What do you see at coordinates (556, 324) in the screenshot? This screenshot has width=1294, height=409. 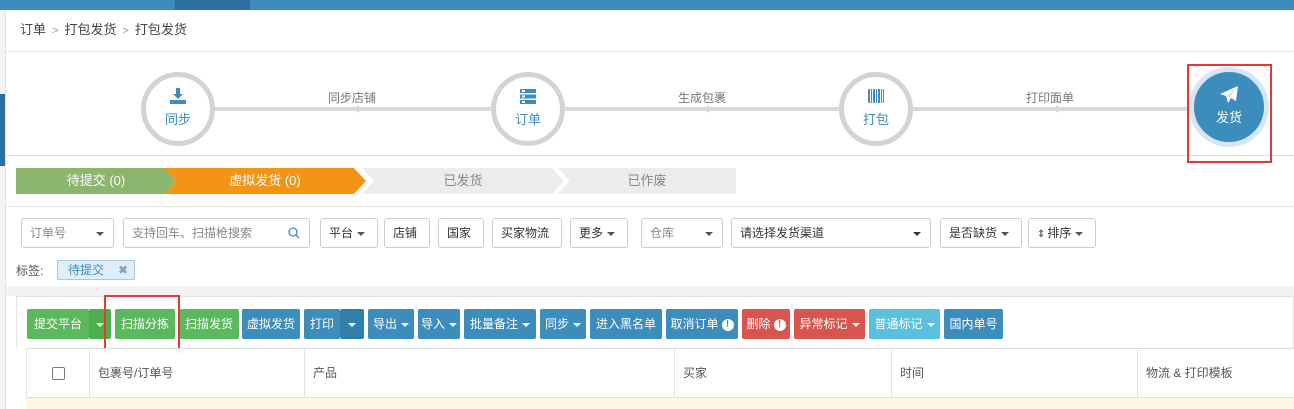 I see `button-label: 同步` at bounding box center [556, 324].